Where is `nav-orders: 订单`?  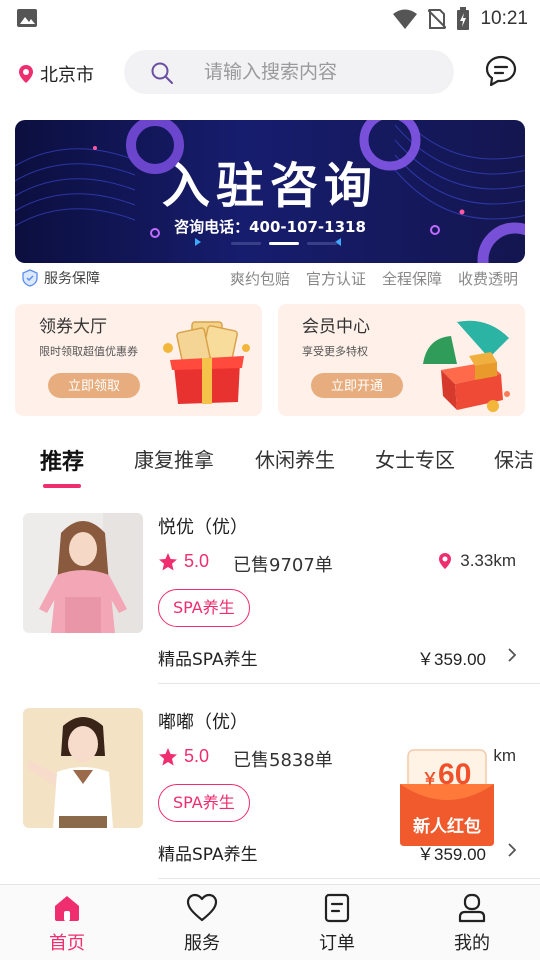
nav-orders: 订单 is located at coordinates (337, 924).